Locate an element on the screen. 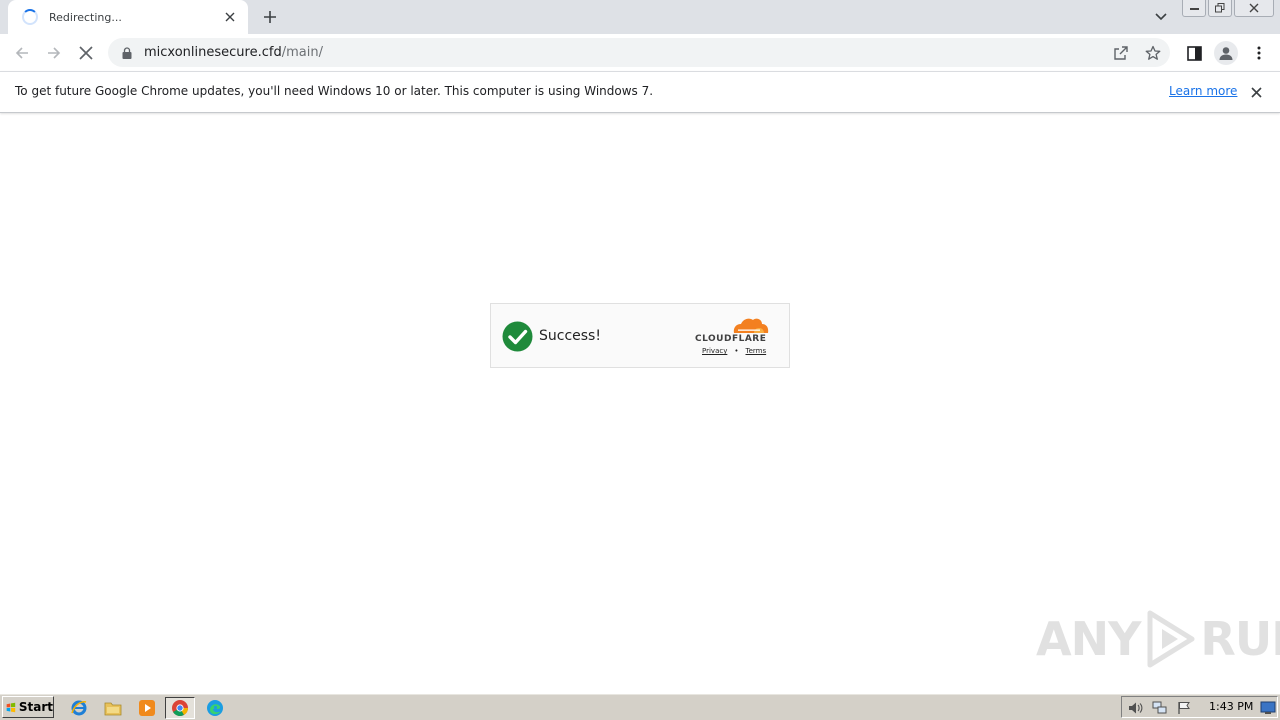 The height and width of the screenshot is (720, 1280). browser-toolbar: micxonlinesecure.cfd/main/ is located at coordinates (640, 52).